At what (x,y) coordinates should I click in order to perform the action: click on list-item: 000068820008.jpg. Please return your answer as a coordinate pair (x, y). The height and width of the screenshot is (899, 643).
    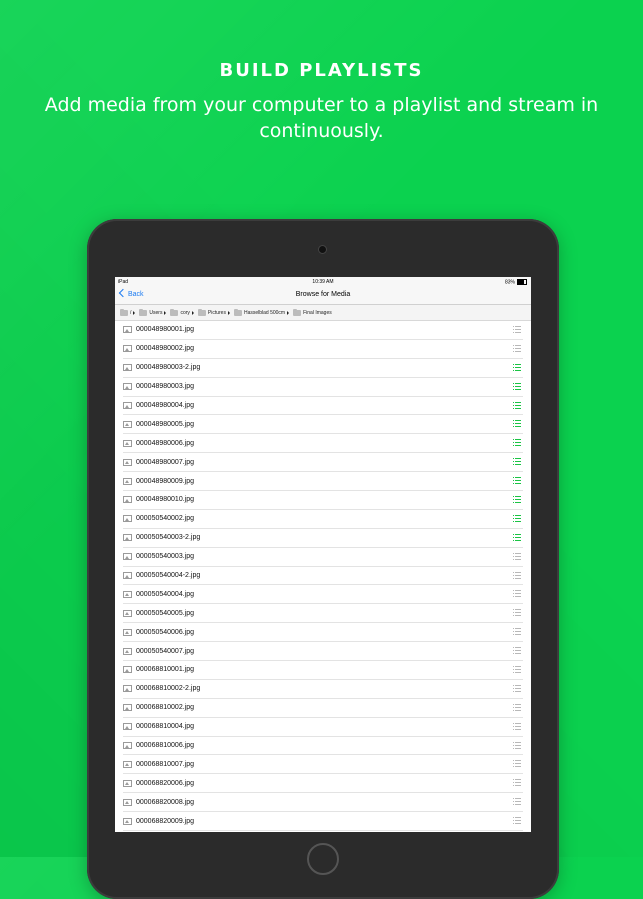
    Looking at the image, I should click on (323, 803).